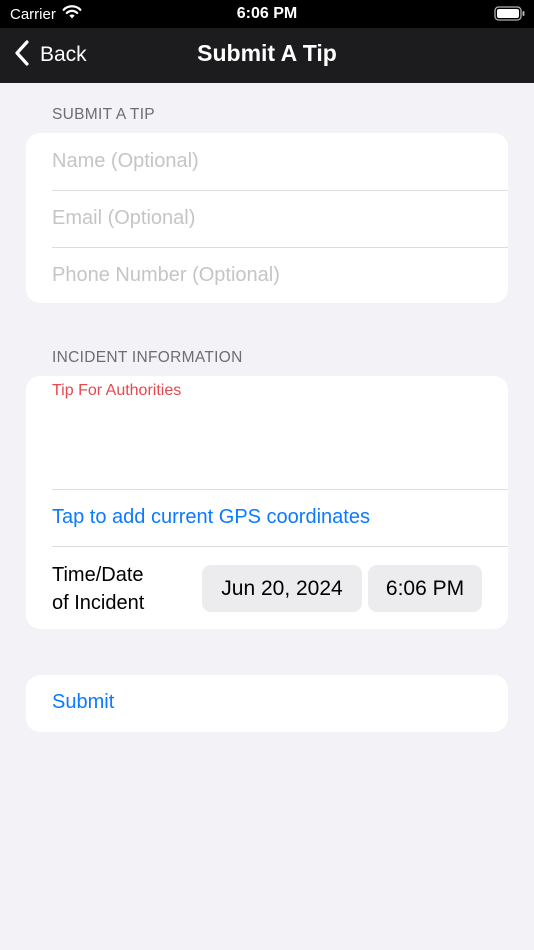 This screenshot has width=534, height=950. I want to click on back-label: Back, so click(63, 54).